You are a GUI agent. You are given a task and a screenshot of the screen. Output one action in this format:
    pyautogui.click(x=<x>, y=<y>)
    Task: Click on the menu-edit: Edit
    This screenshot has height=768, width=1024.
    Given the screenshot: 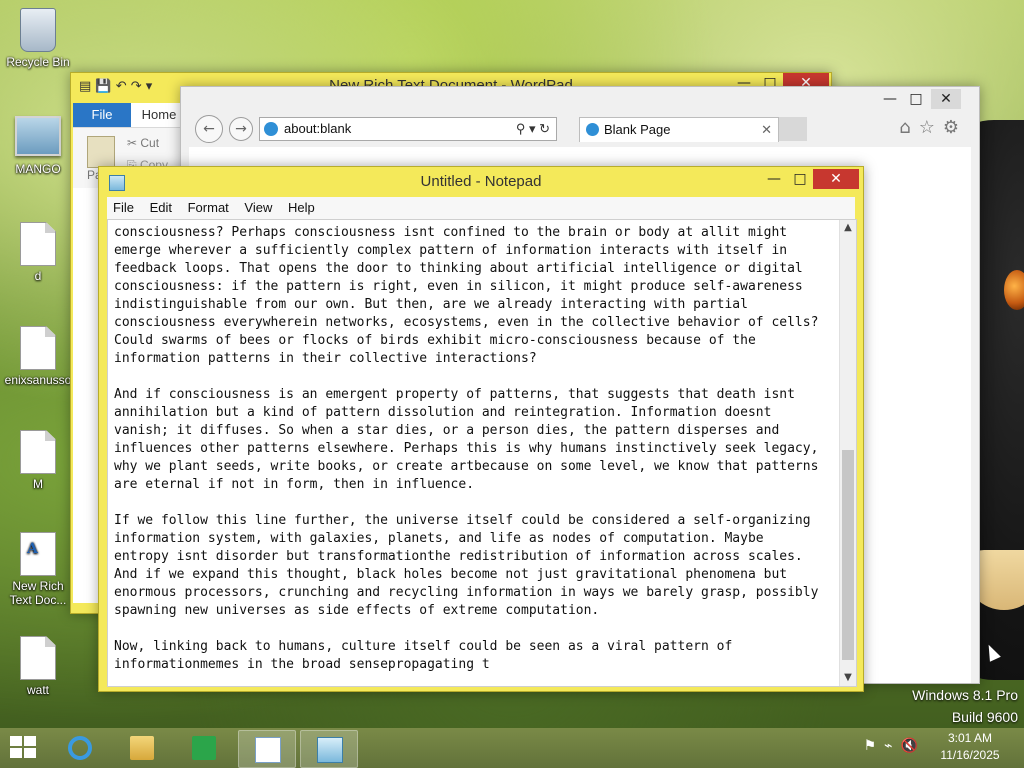 What is the action you would take?
    pyautogui.click(x=161, y=208)
    